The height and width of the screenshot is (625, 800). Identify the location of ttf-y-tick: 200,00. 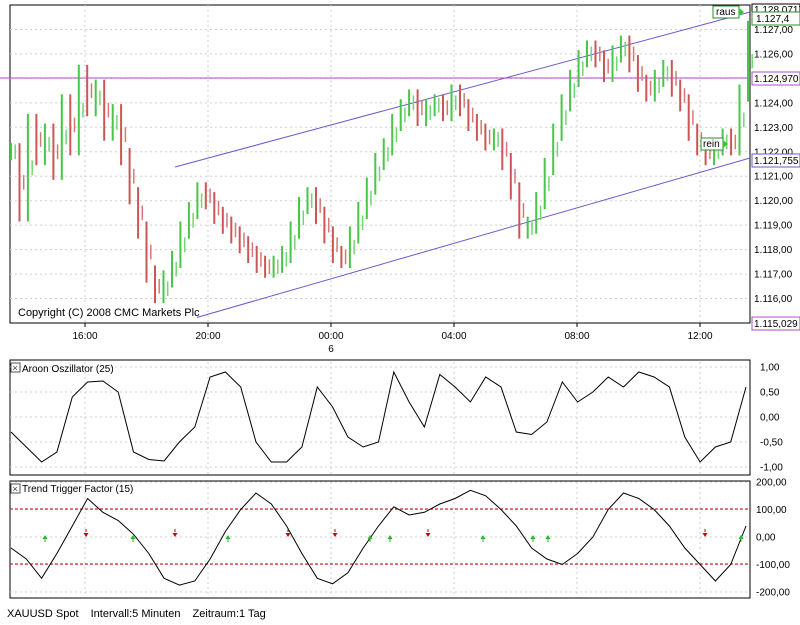
(771, 483).